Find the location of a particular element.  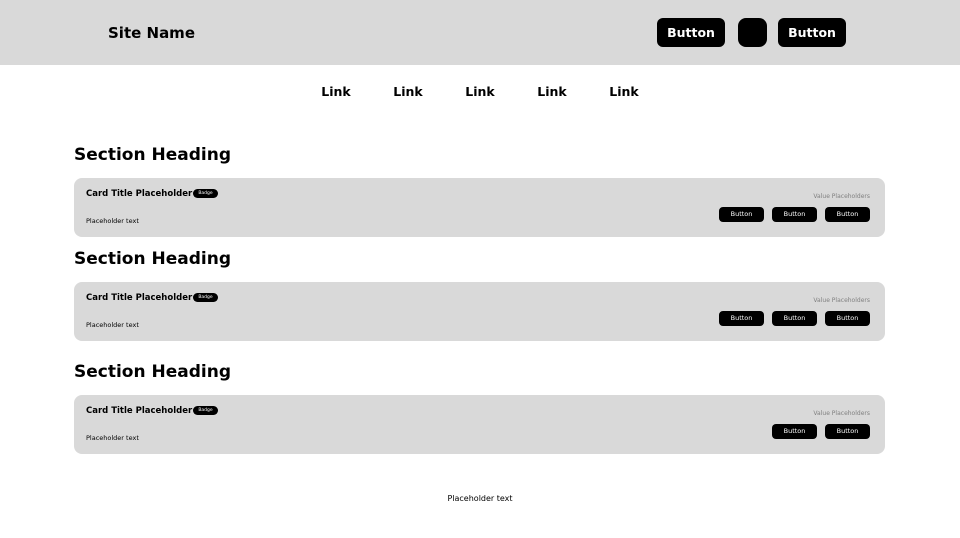

header-square-button is located at coordinates (752, 32).